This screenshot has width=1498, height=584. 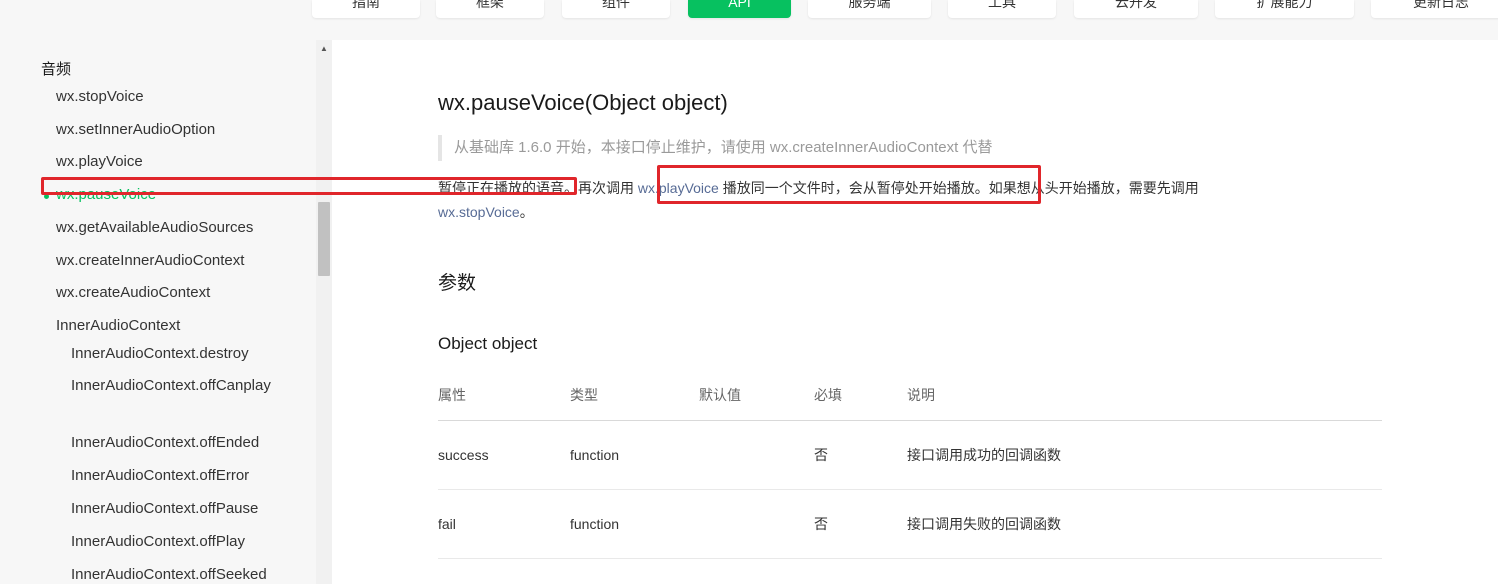 I want to click on table-row: fail function 否 接口调用失败的回调函数, so click(x=910, y=524).